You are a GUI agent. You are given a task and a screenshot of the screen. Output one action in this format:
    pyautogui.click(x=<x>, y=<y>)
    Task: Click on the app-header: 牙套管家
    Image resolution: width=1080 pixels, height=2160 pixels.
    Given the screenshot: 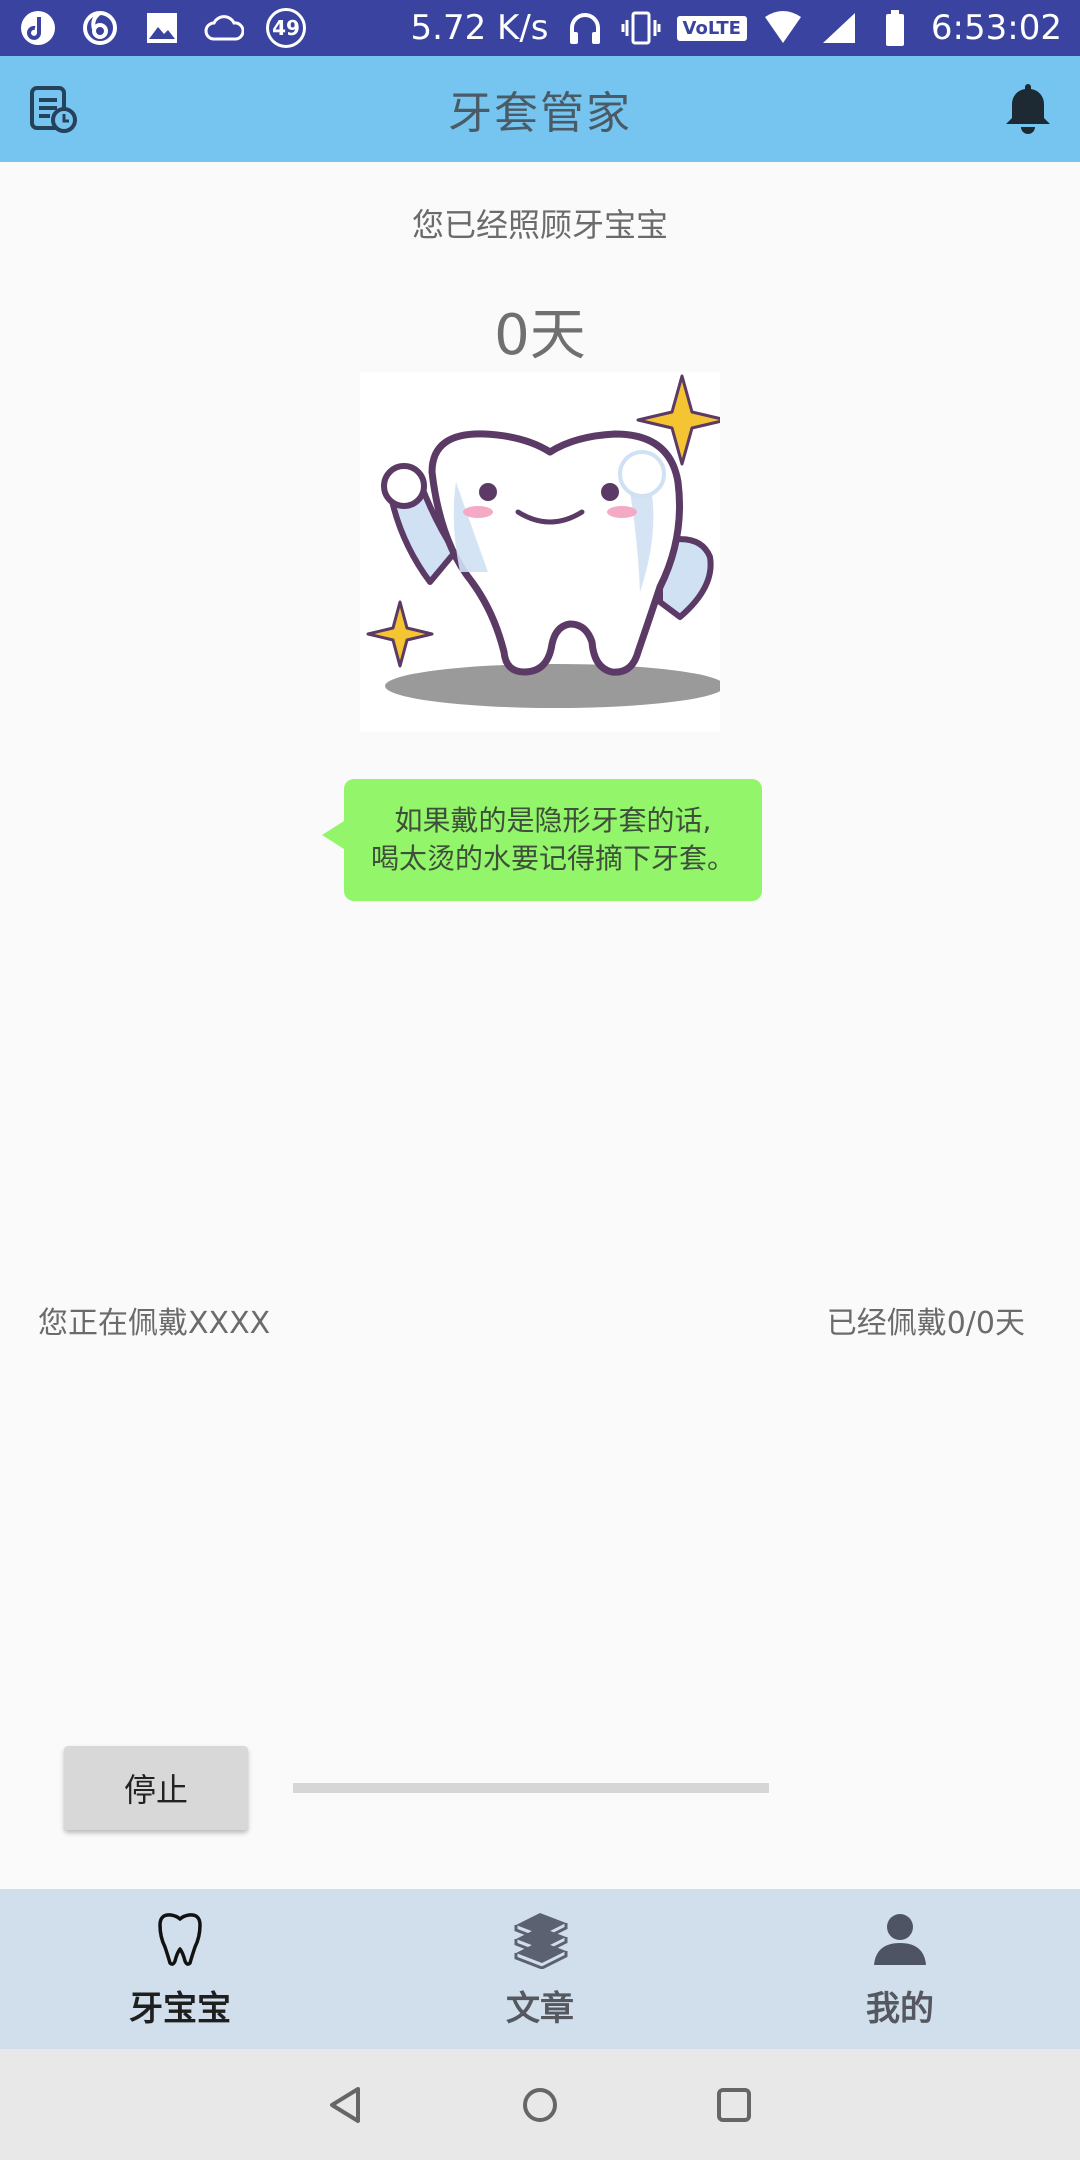 What is the action you would take?
    pyautogui.click(x=540, y=109)
    